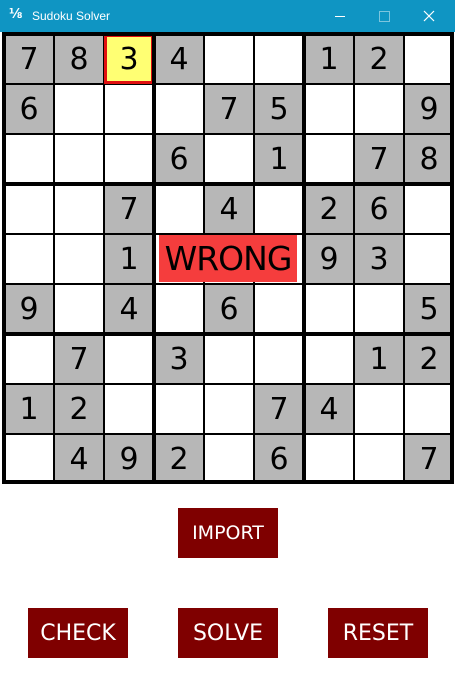 The width and height of the screenshot is (455, 684). Describe the element at coordinates (179, 109) in the screenshot. I see `sudoku-cell-r2c4` at that location.